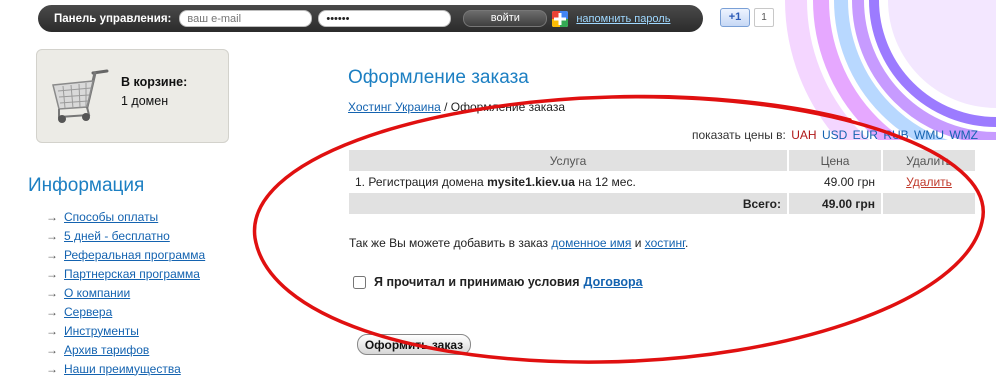 This screenshot has width=996, height=378. Describe the element at coordinates (125, 311) in the screenshot. I see `info-item: → Сервера` at that location.